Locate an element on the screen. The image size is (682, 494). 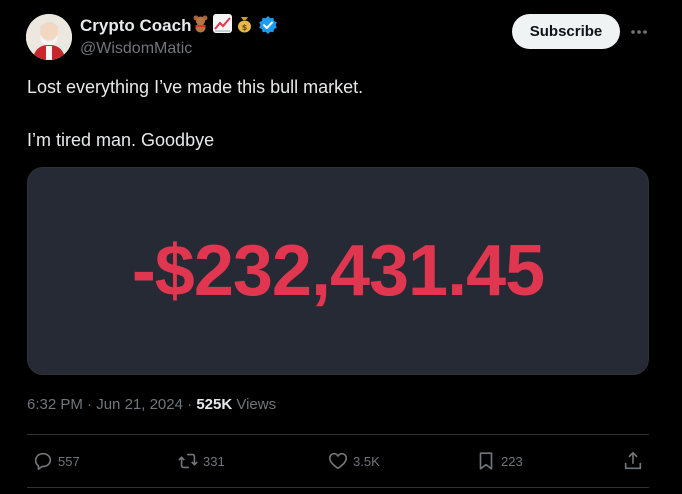
views-count: 525K is located at coordinates (214, 404).